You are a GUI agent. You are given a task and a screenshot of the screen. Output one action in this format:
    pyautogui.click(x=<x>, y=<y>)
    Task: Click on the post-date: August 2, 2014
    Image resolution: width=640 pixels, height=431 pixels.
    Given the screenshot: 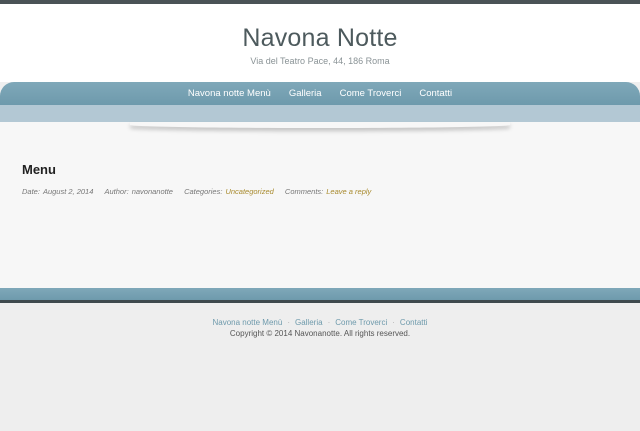 What is the action you would take?
    pyautogui.click(x=68, y=191)
    